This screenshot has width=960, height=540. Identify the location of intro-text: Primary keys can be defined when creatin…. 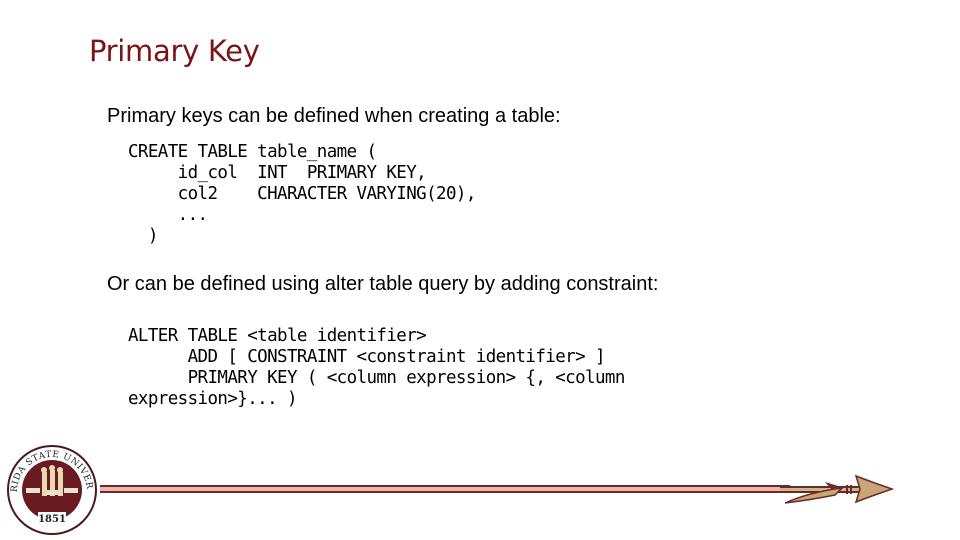
(334, 116).